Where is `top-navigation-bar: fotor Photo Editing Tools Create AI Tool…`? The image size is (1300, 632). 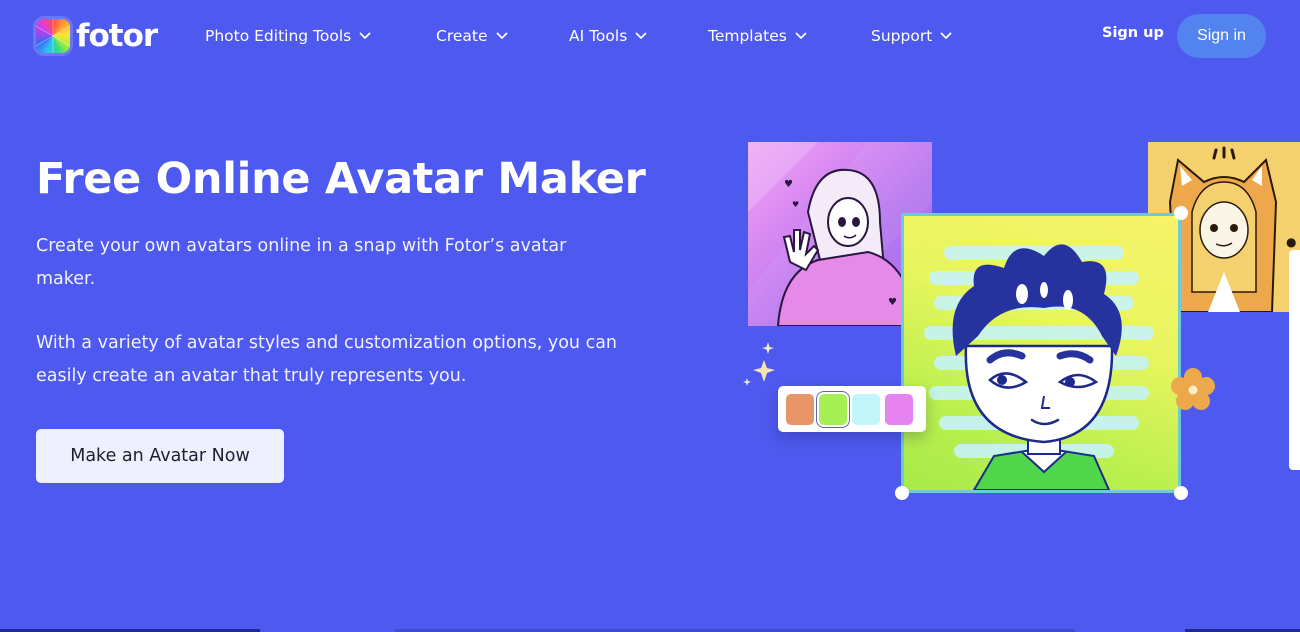
top-navigation-bar: fotor Photo Editing Tools Create AI Tool… is located at coordinates (650, 36).